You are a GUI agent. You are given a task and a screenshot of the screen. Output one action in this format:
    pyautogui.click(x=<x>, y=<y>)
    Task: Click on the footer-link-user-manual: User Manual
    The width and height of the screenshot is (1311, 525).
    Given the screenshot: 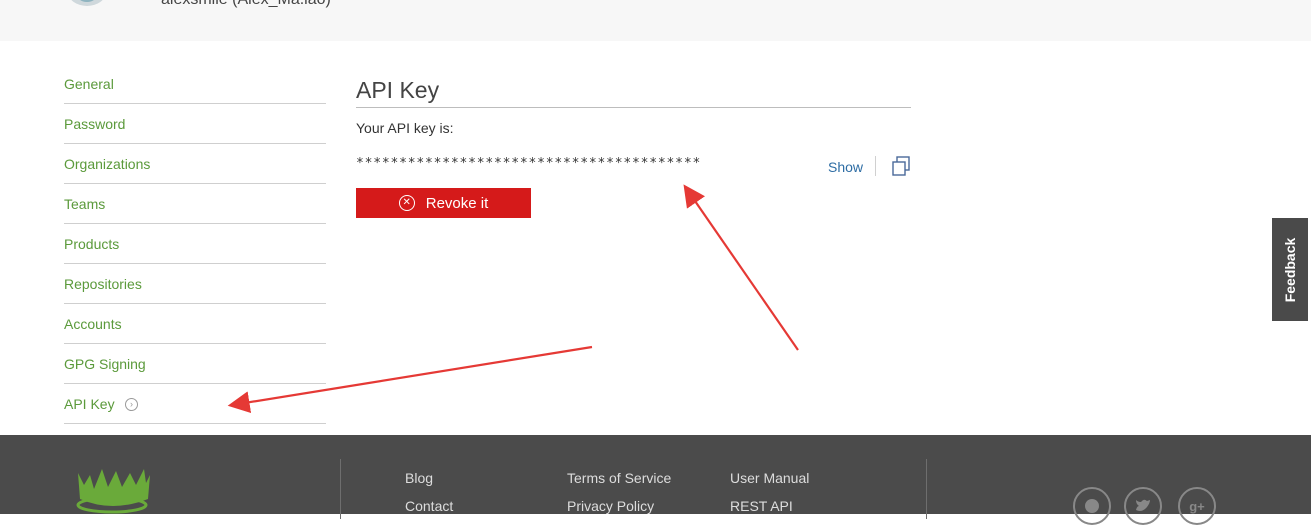 What is the action you would take?
    pyautogui.click(x=769, y=478)
    